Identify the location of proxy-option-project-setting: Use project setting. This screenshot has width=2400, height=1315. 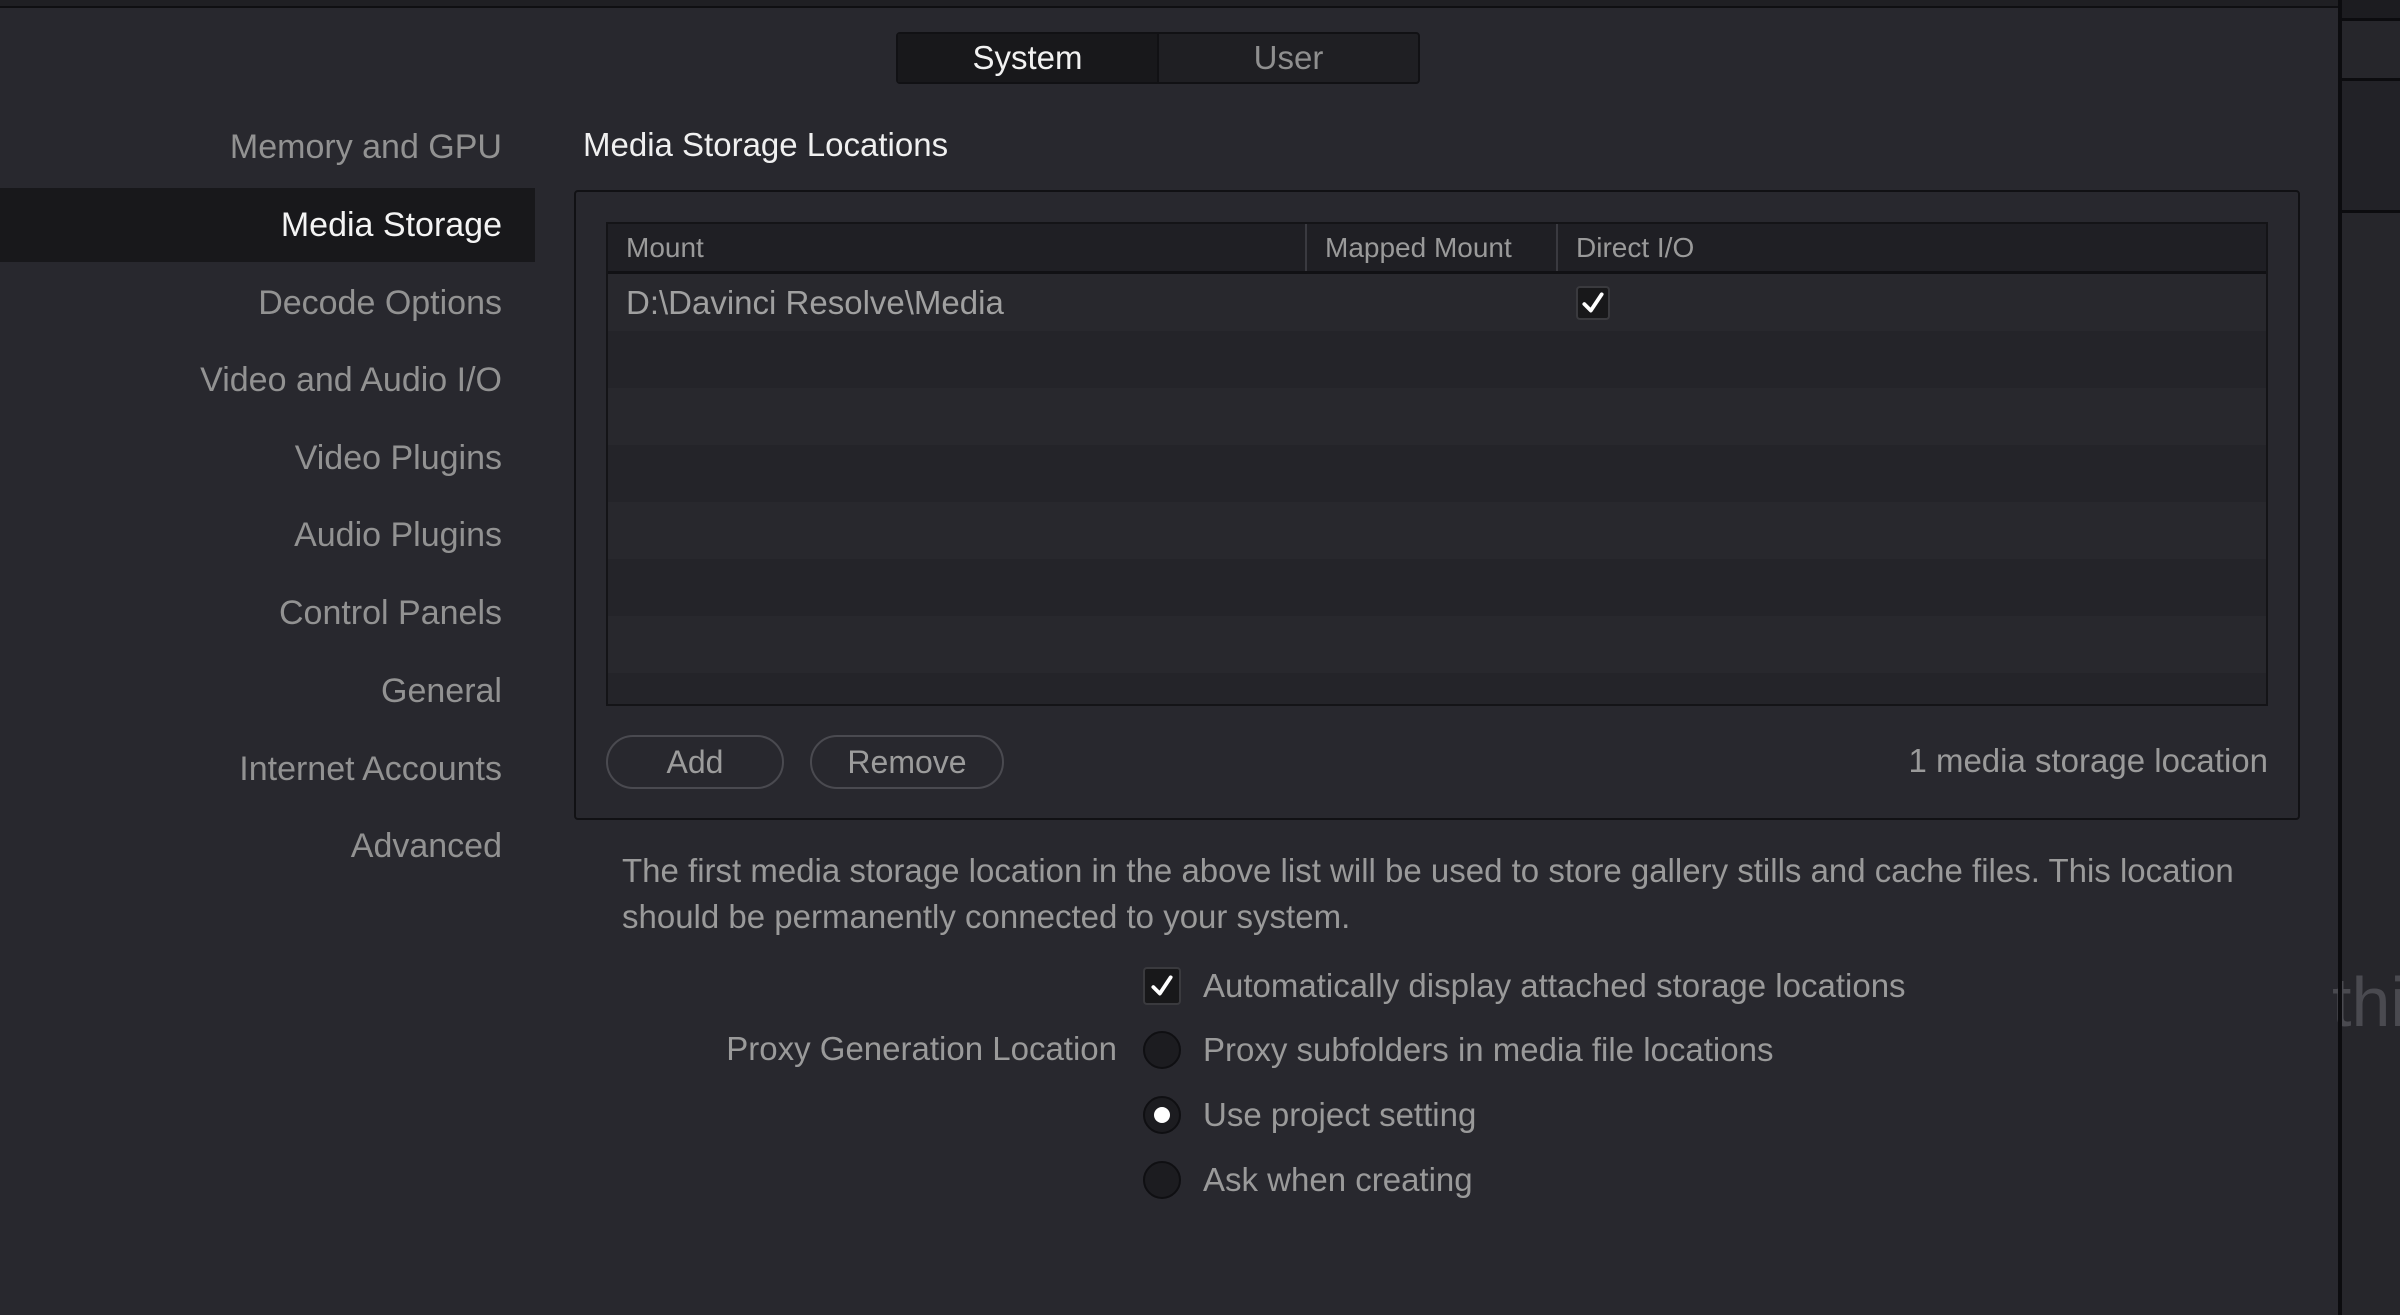
(1309, 1115).